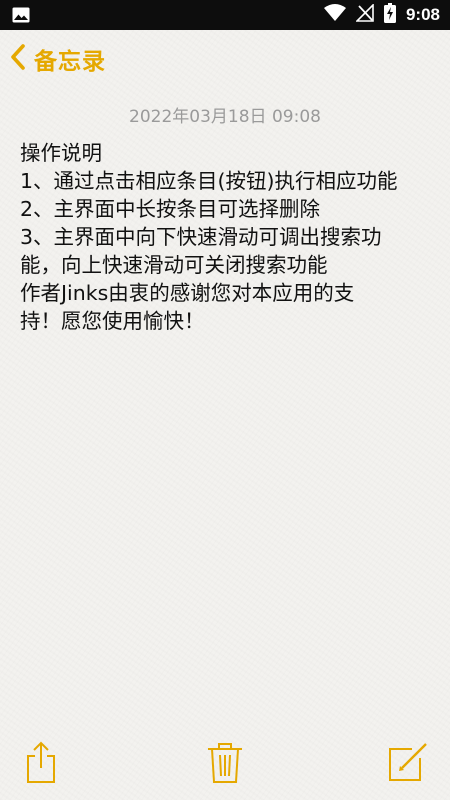 Image resolution: width=450 pixels, height=800 pixels. I want to click on note-line: 2、主界面中长按条目可选择删除, so click(170, 209).